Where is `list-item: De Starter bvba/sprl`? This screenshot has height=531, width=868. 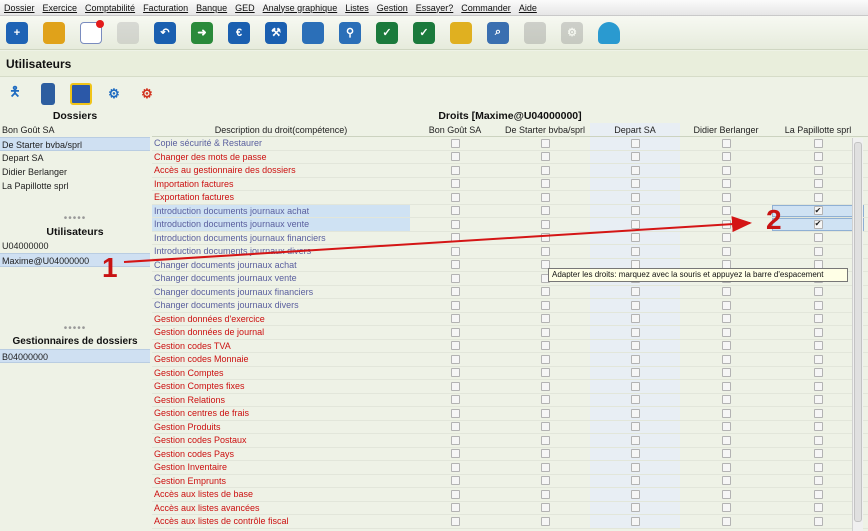 list-item: De Starter bvba/sprl is located at coordinates (75, 144).